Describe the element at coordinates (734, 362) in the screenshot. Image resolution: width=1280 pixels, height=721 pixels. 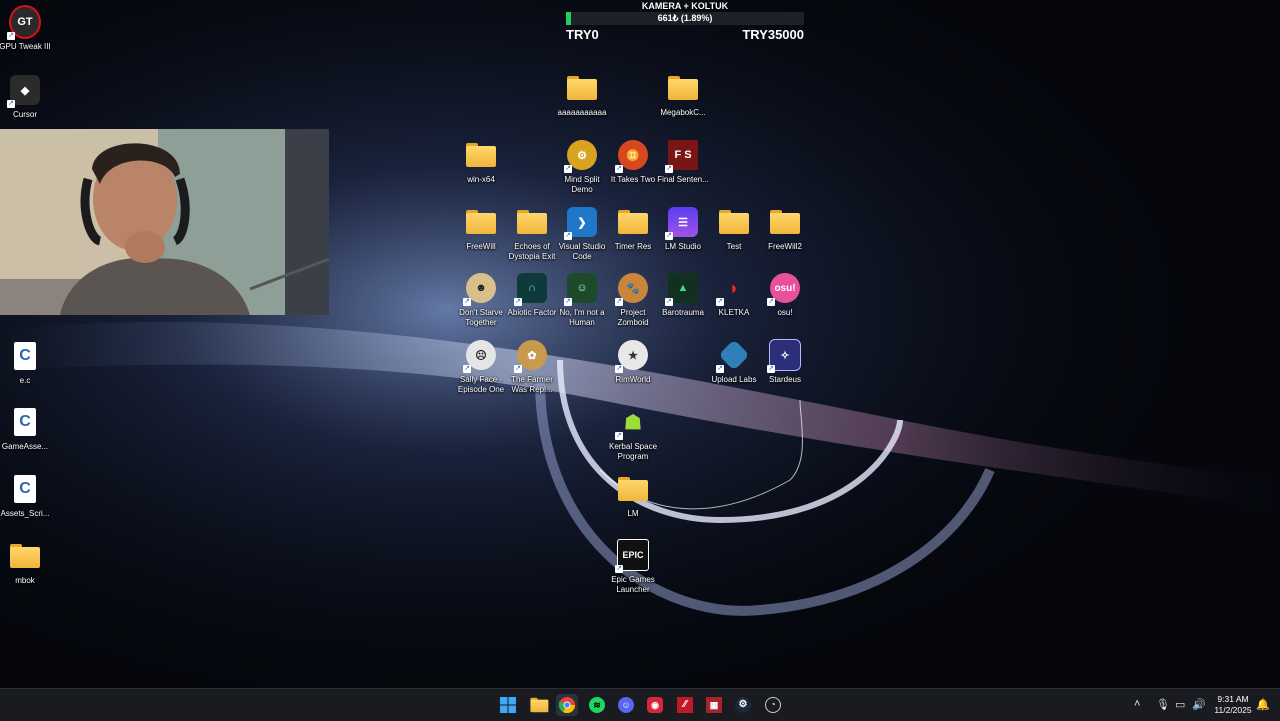
I see `desktop-icon-upload-labs: ↗ Upload Labs` at that location.